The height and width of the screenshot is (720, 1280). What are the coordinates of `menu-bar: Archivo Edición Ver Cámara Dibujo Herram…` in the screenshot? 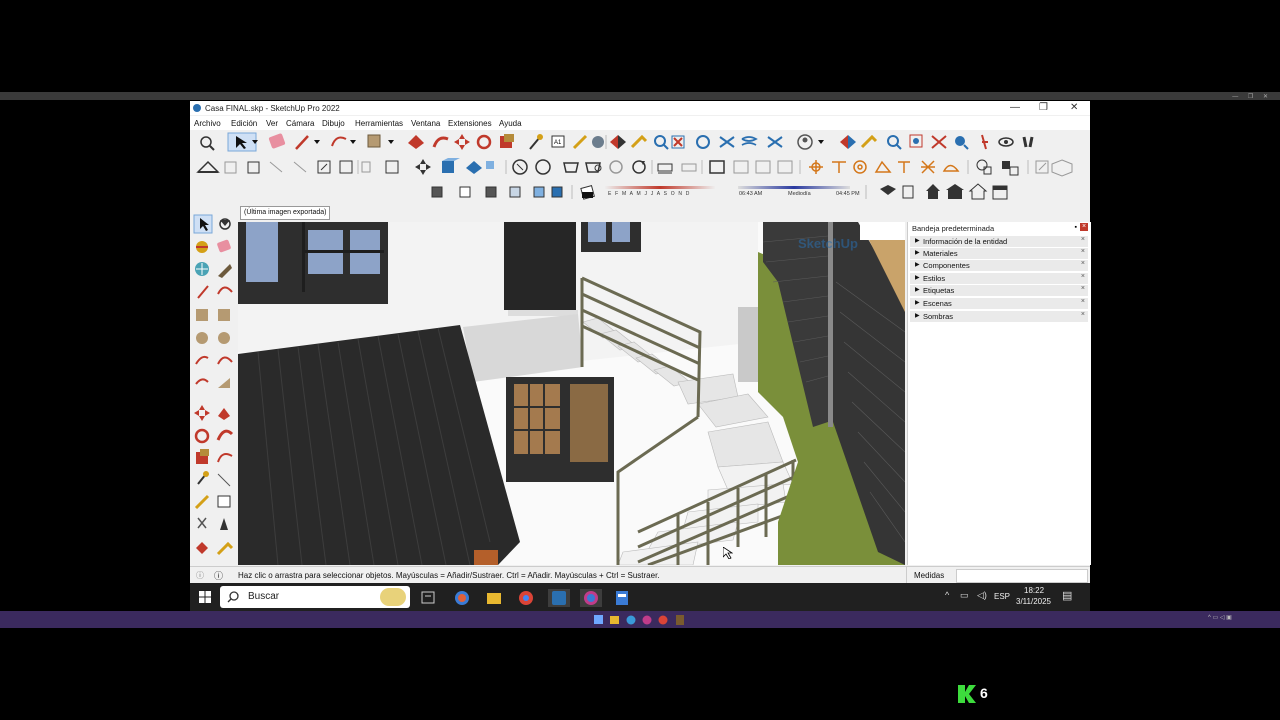 It's located at (640, 123).